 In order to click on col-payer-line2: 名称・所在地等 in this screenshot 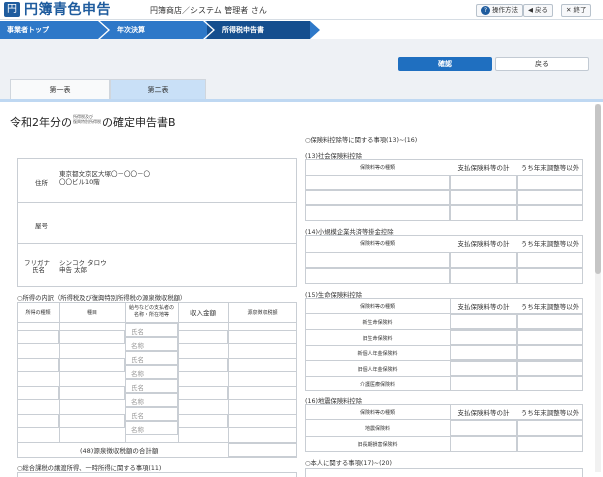, I will do `click(151, 315)`.